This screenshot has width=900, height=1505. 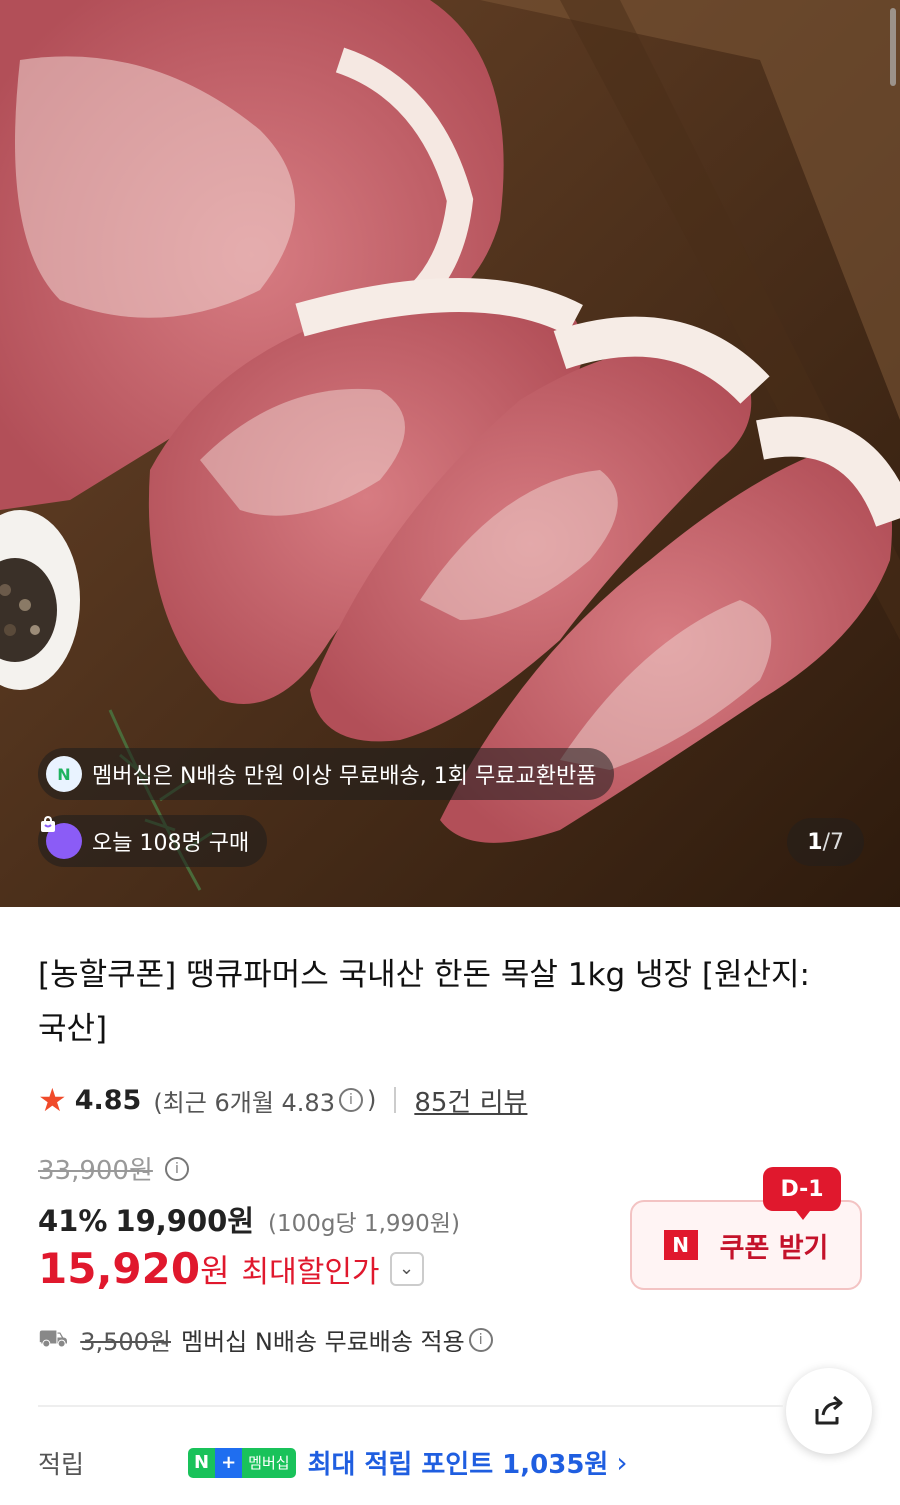 What do you see at coordinates (622, 1462) in the screenshot?
I see `chevron-right-icon: ›` at bounding box center [622, 1462].